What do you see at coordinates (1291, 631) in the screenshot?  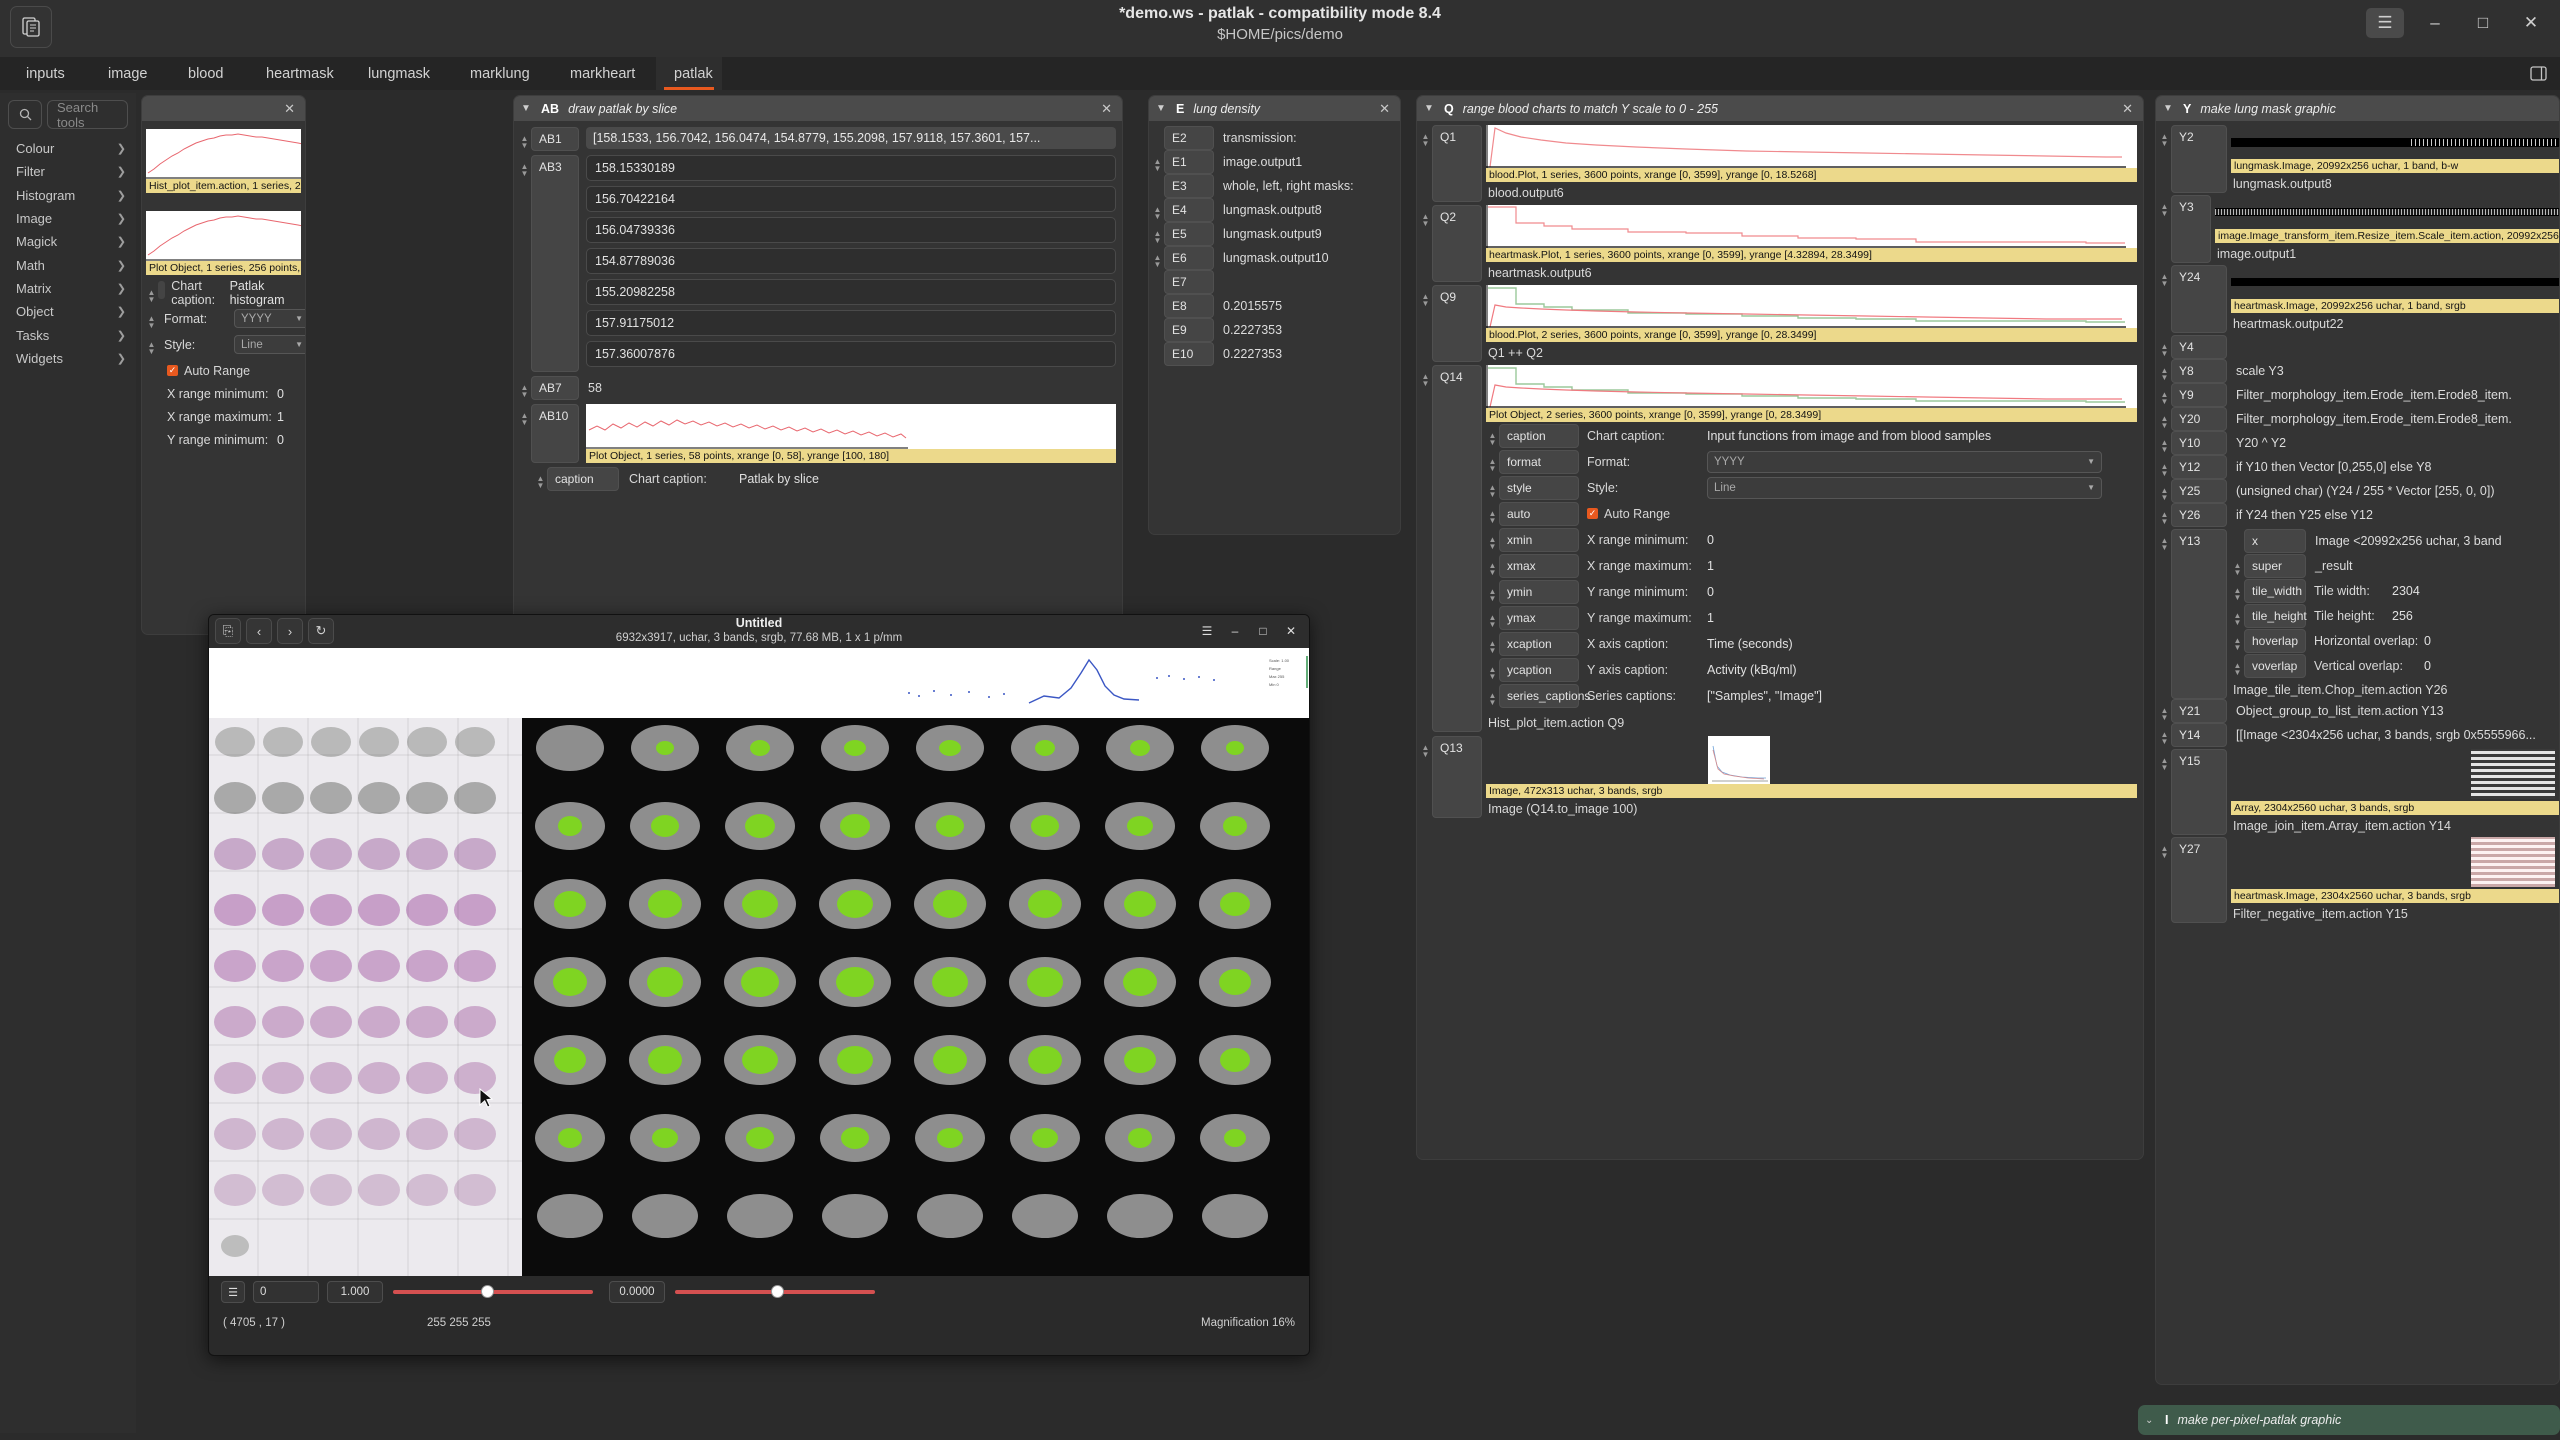 I see `close-button: ✕` at bounding box center [1291, 631].